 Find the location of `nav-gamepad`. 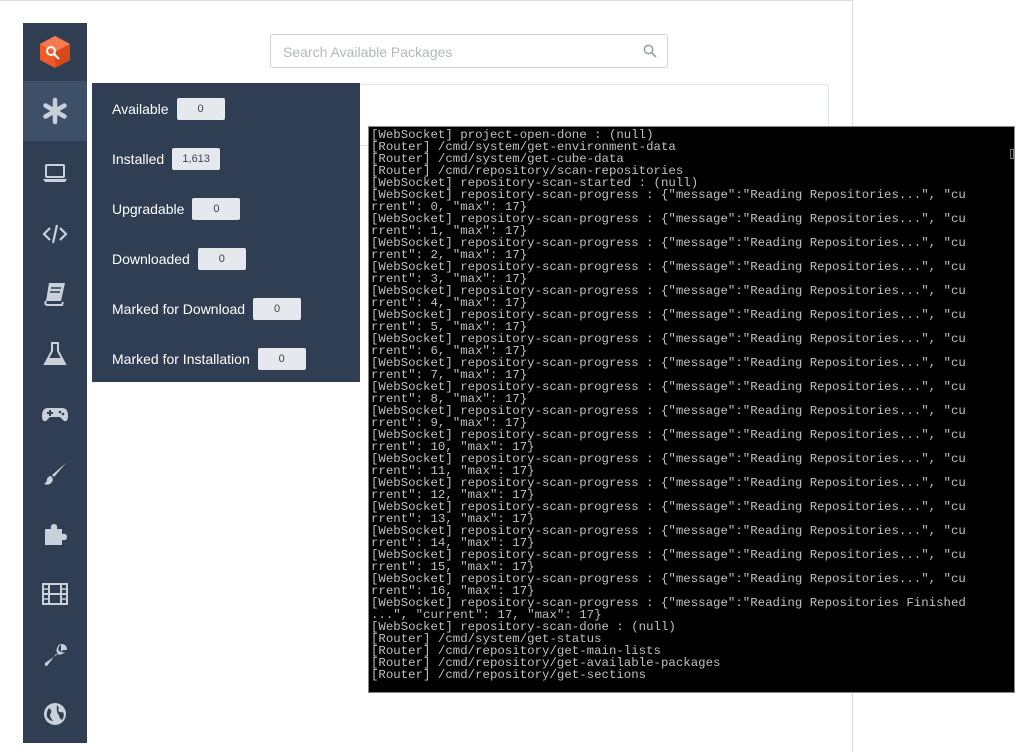

nav-gamepad is located at coordinates (55, 414).